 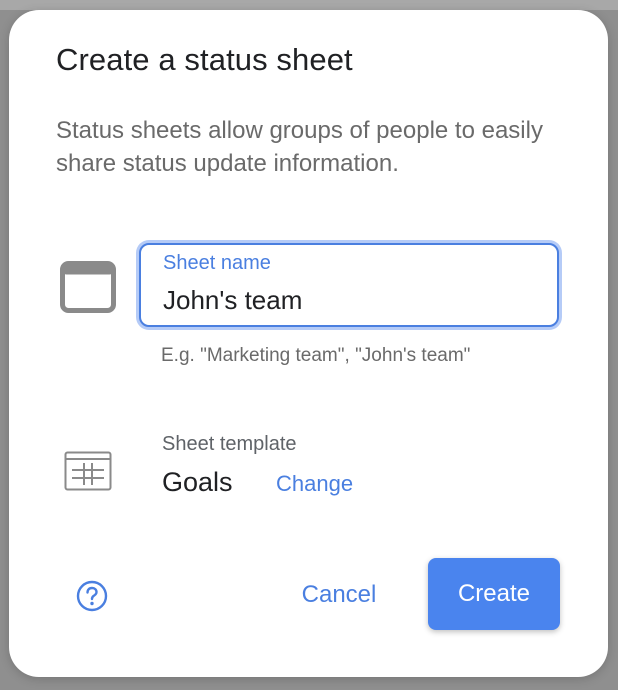 What do you see at coordinates (217, 263) in the screenshot?
I see `sheet-name-label: Sheet name` at bounding box center [217, 263].